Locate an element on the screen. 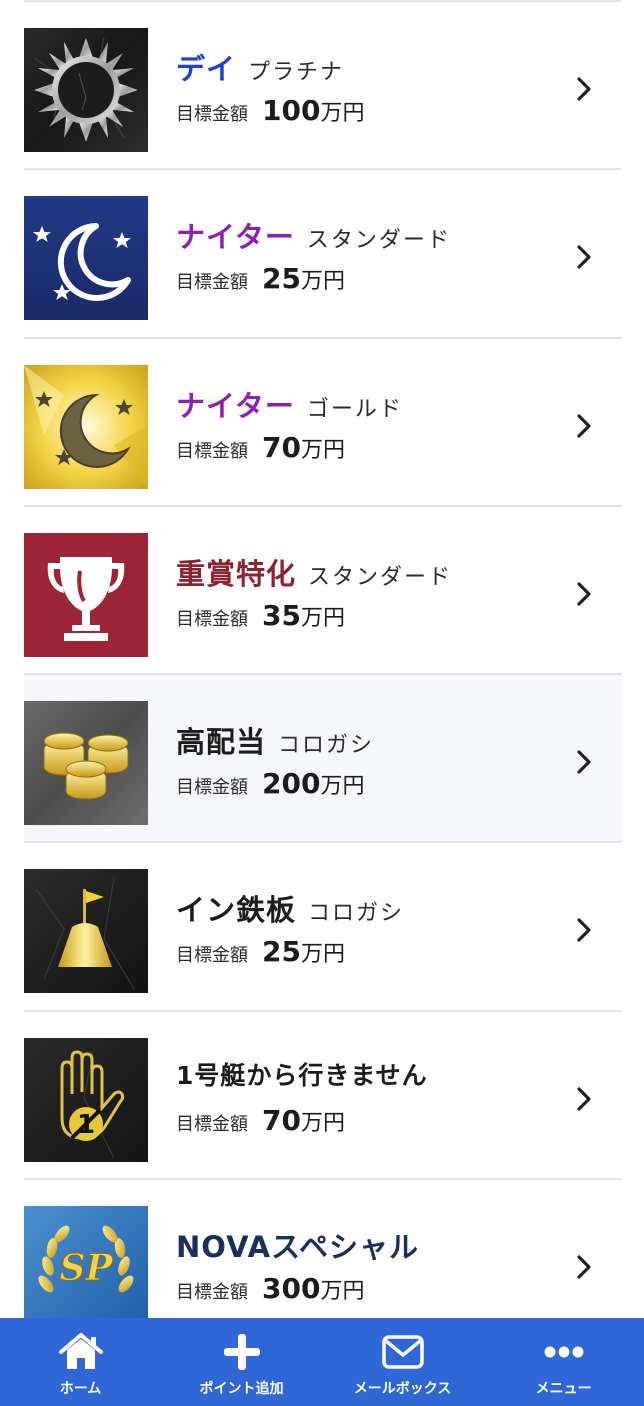 This screenshot has height=1406, width=644. plan-name: NOVAスペシャル is located at coordinates (298, 1247).